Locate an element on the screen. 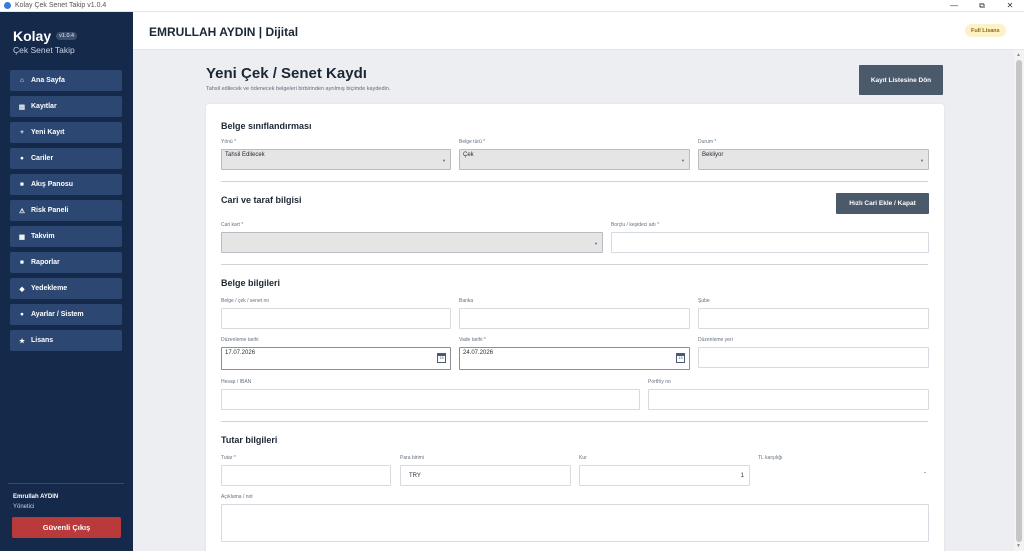 Image resolution: width=1024 pixels, height=551 pixels. due-date-input: 24.07.2026 15 is located at coordinates (574, 358).